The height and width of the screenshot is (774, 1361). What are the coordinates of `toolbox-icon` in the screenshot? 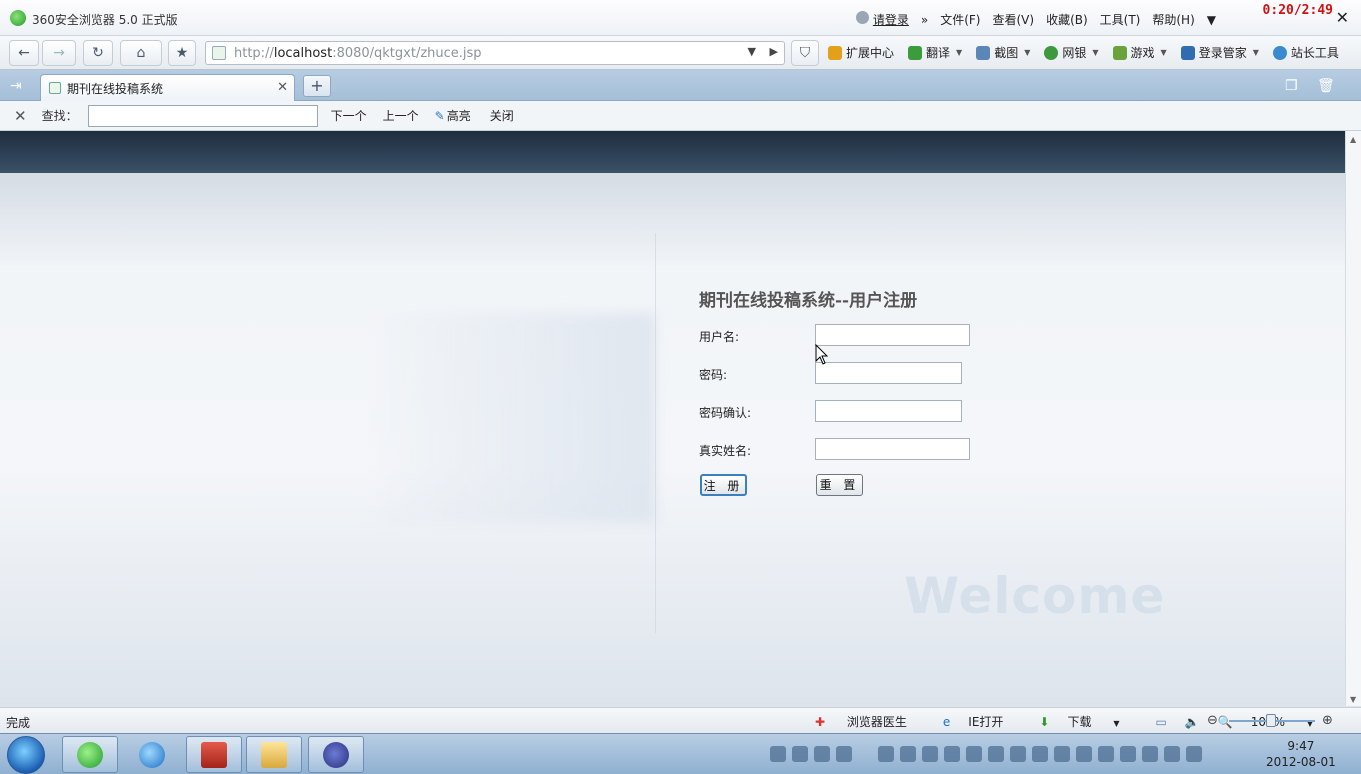 It's located at (214, 754).